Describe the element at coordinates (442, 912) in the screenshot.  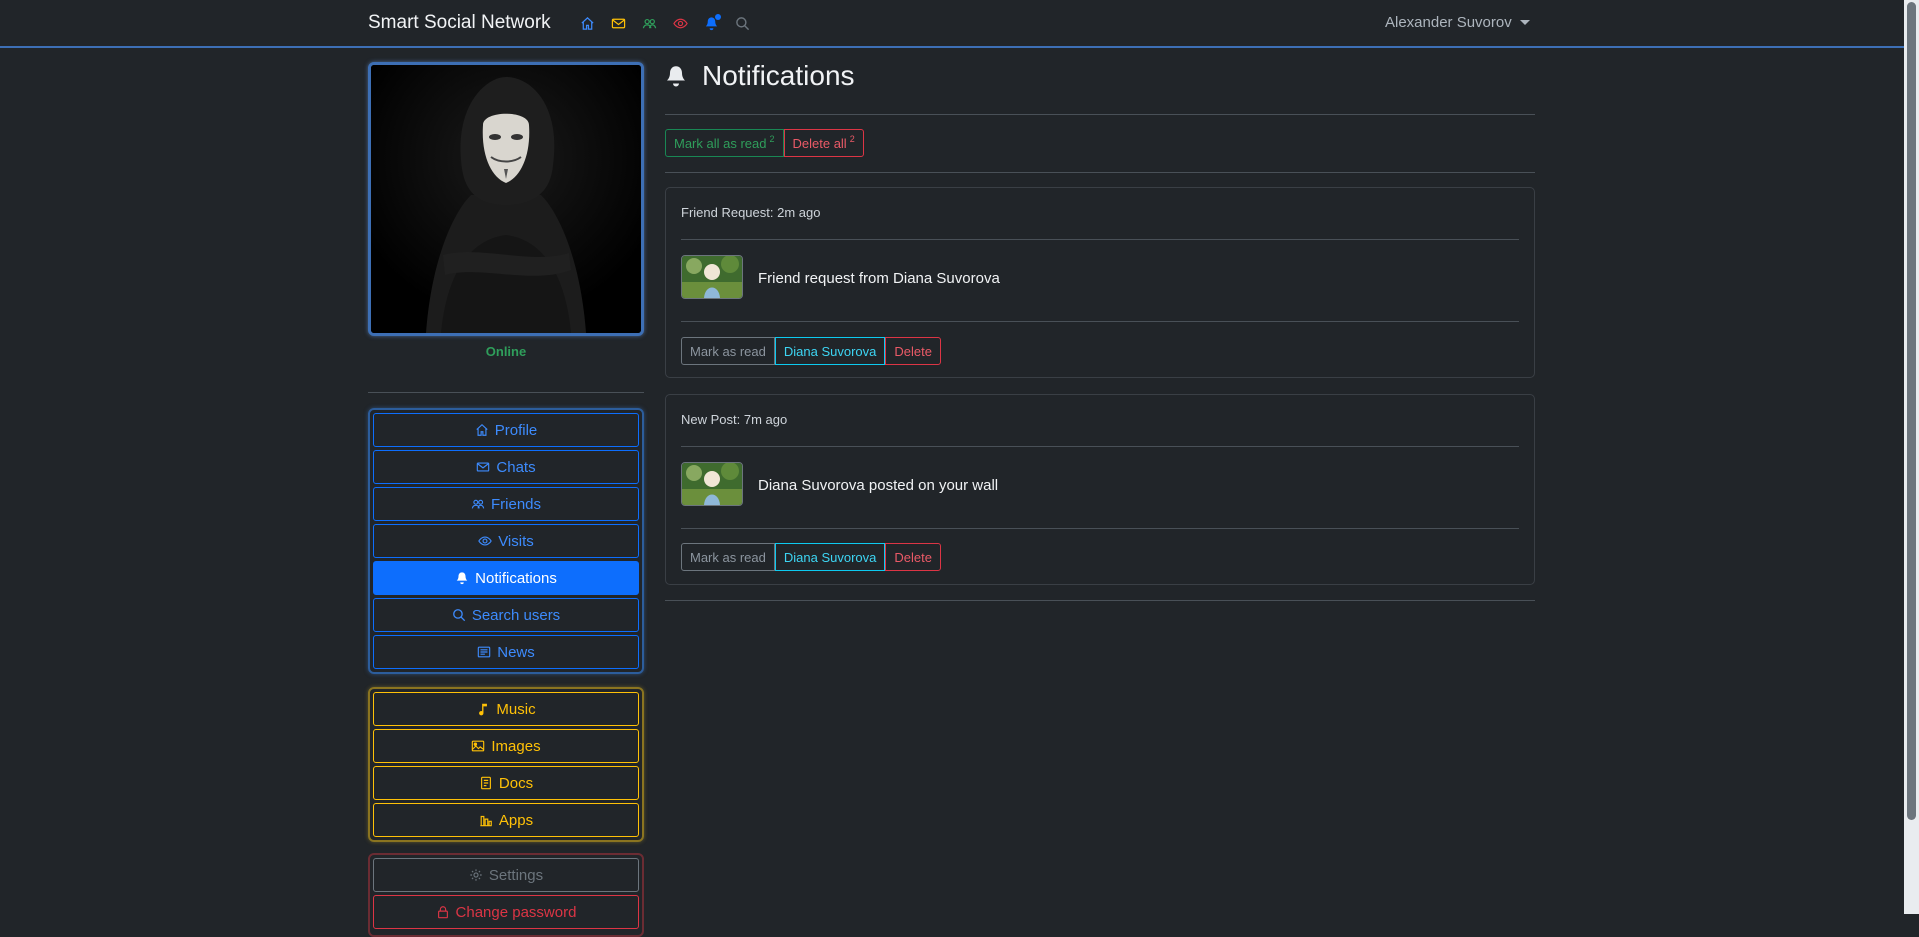
I see `lock-icon` at that location.